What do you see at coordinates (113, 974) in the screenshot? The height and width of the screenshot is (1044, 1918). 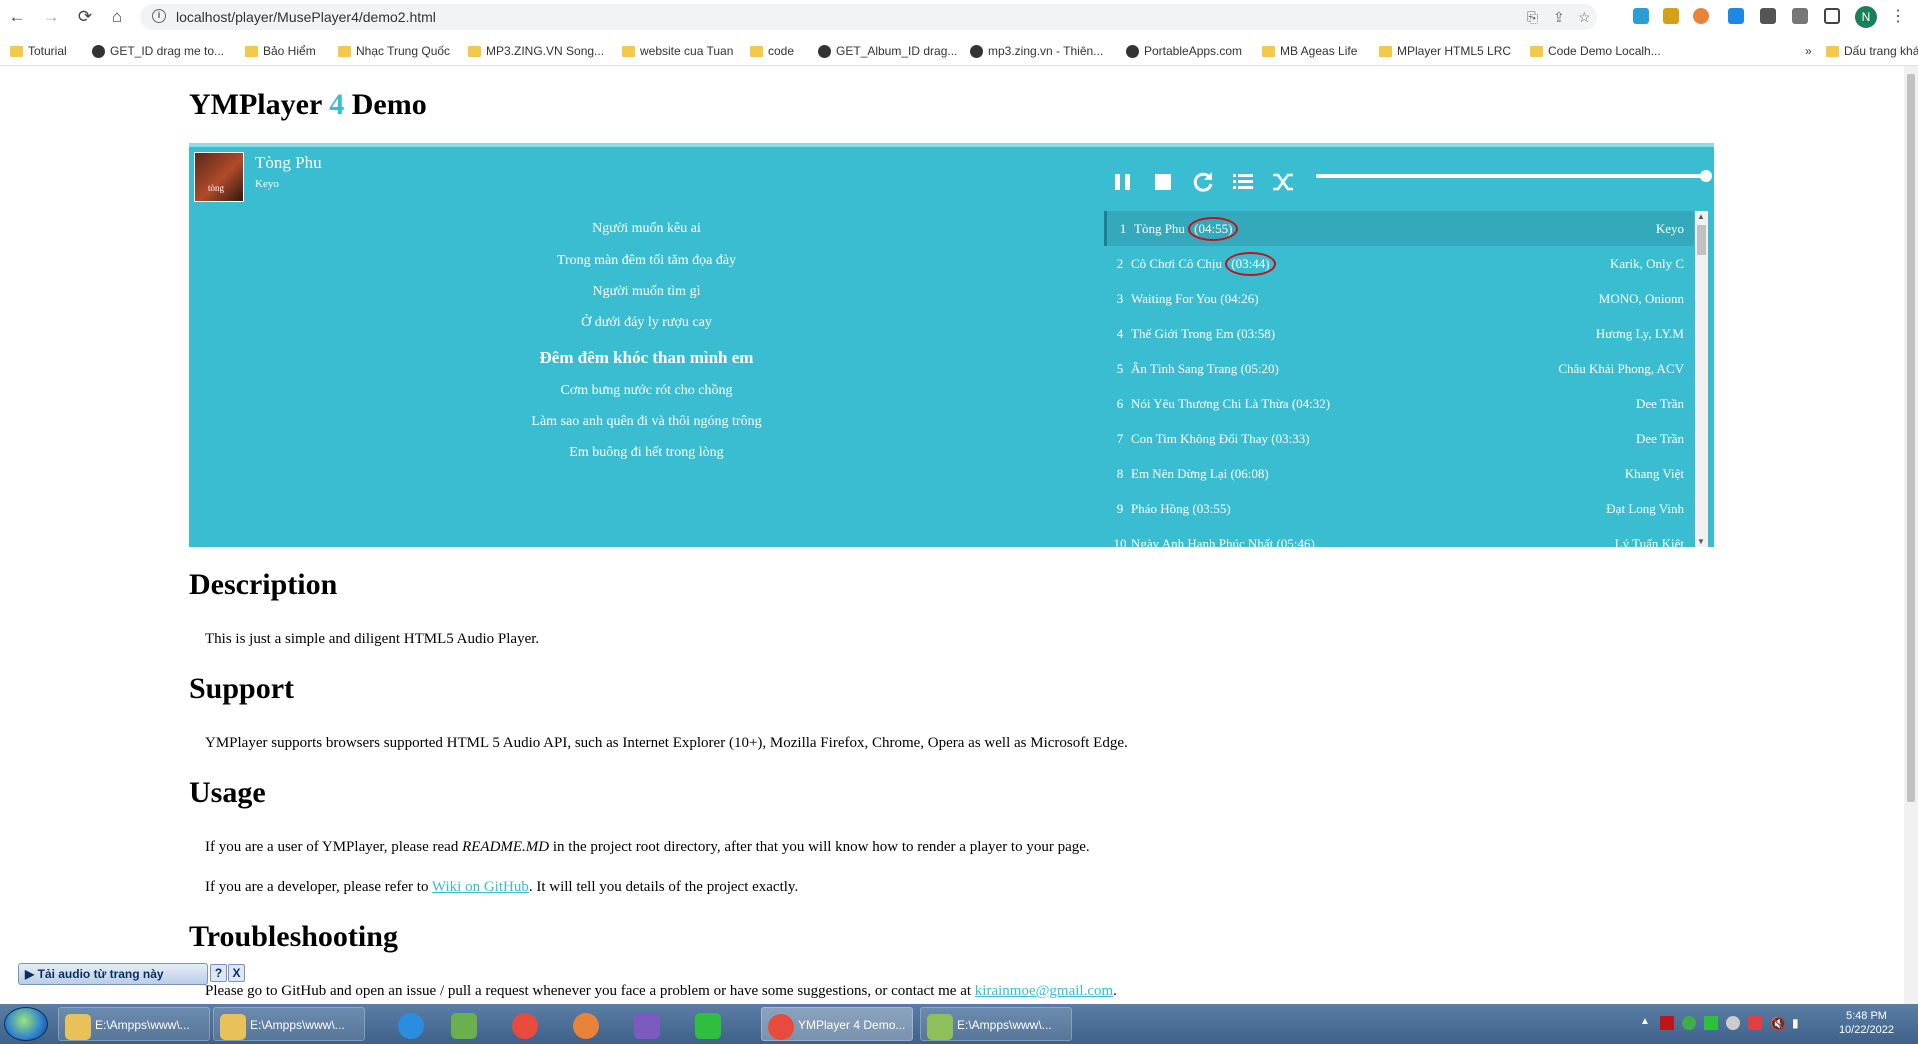 I see `download-audio-button: ▶ Tải audio từ trang này` at bounding box center [113, 974].